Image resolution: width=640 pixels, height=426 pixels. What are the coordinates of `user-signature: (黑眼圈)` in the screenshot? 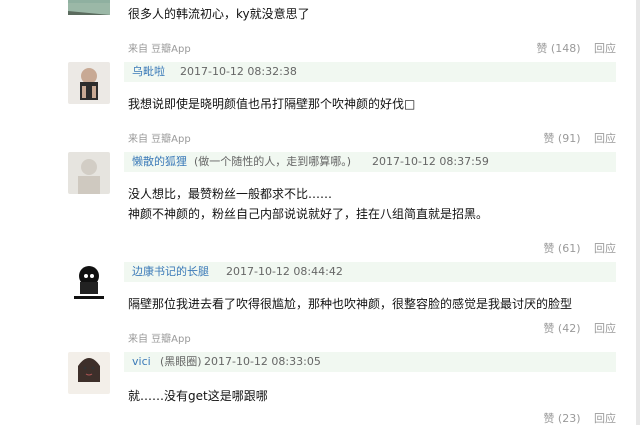 It's located at (181, 361).